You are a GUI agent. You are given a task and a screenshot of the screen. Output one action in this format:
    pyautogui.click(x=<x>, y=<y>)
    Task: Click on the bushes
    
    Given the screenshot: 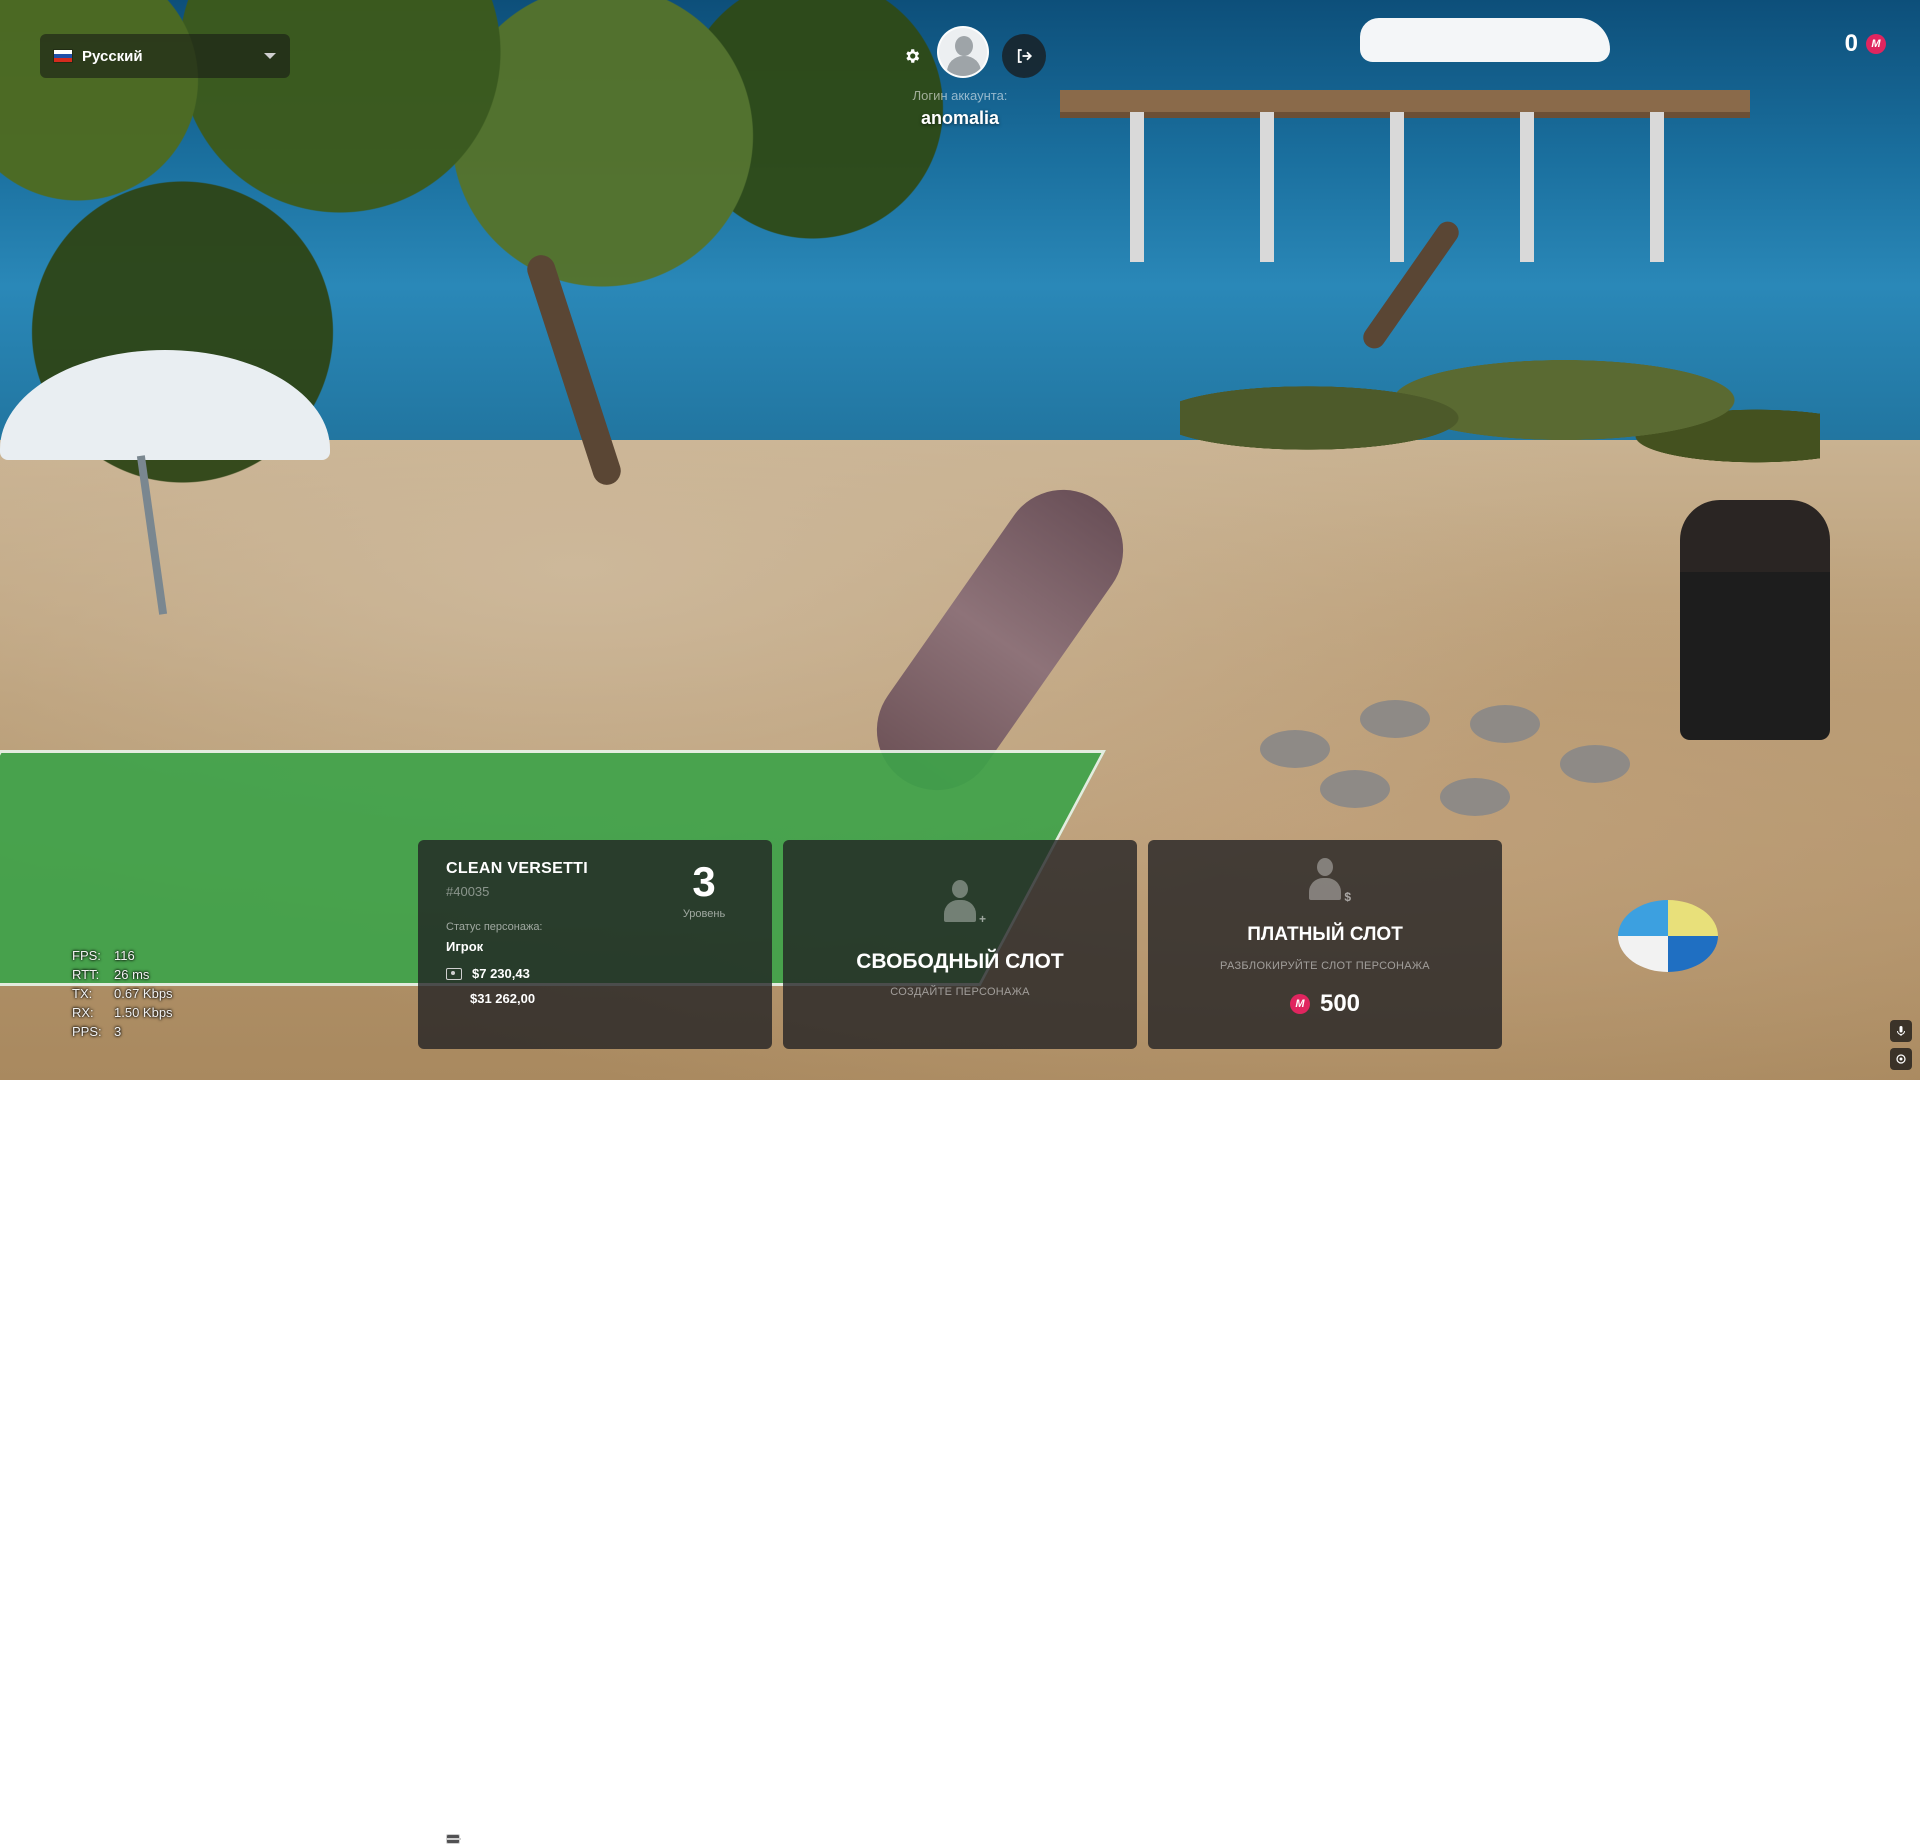 What is the action you would take?
    pyautogui.click(x=1500, y=400)
    